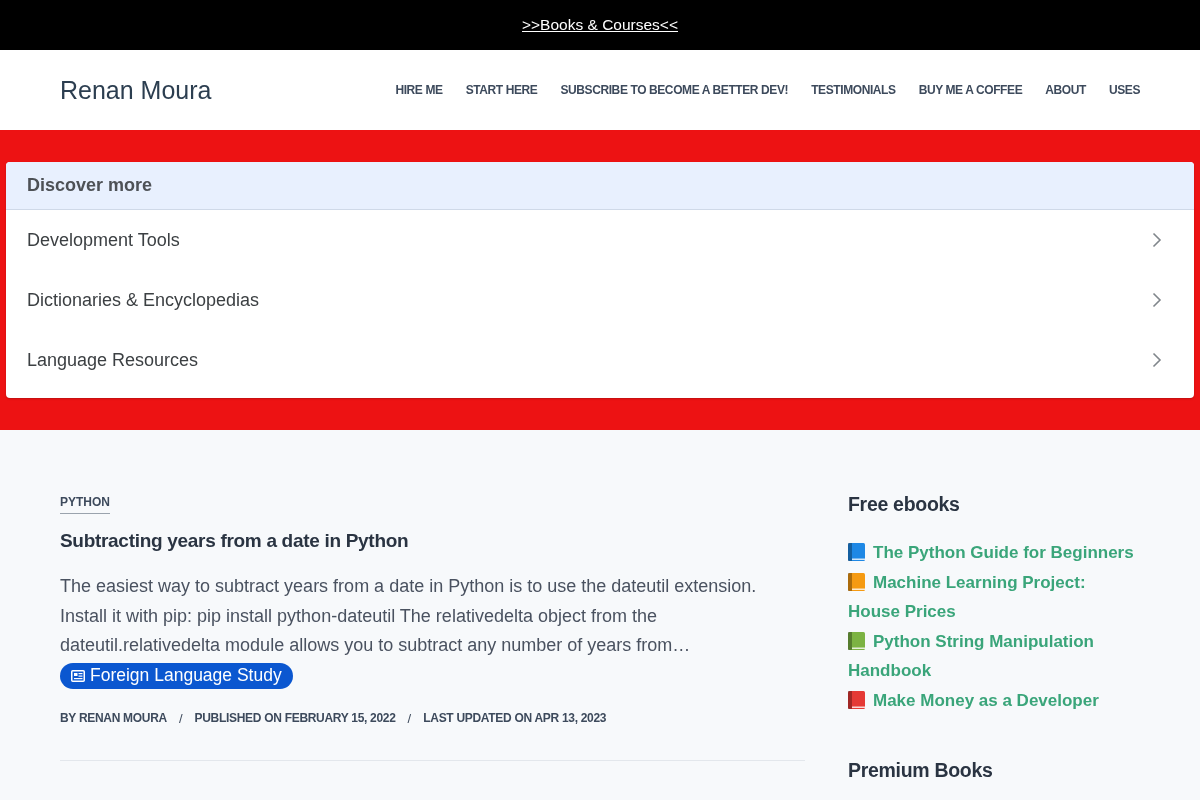 The width and height of the screenshot is (1200, 800). I want to click on panel-title: Discover more, so click(90, 185).